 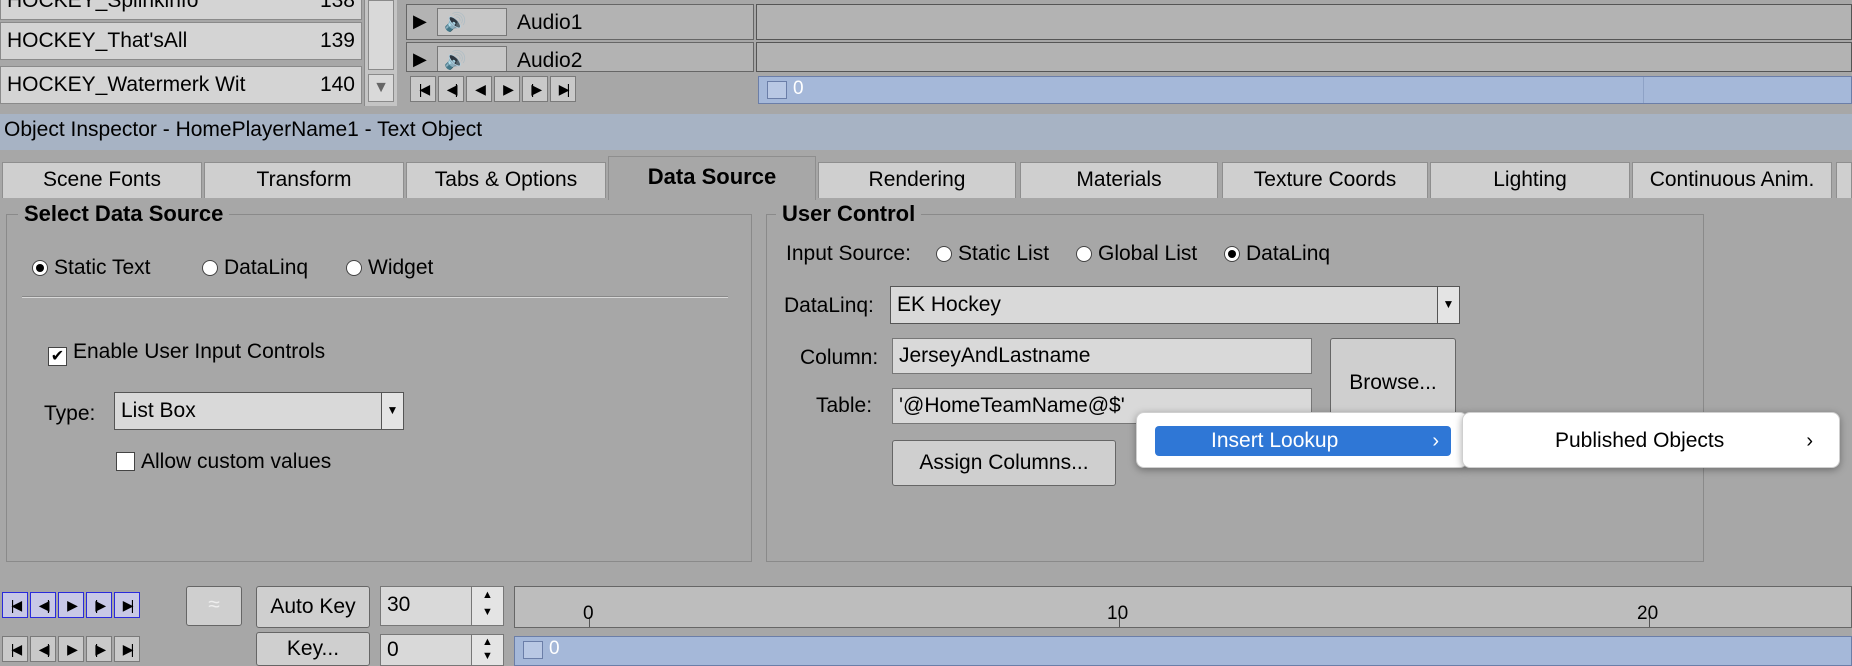 I want to click on tab-rendering: Rendering, so click(x=917, y=180).